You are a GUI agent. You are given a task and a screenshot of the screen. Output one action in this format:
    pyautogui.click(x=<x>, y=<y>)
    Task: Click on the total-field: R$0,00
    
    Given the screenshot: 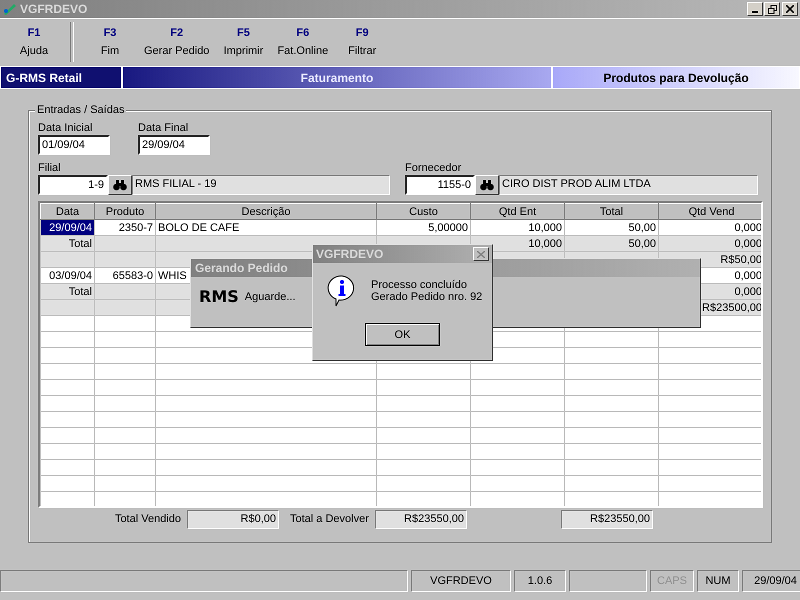 What is the action you would take?
    pyautogui.click(x=233, y=519)
    